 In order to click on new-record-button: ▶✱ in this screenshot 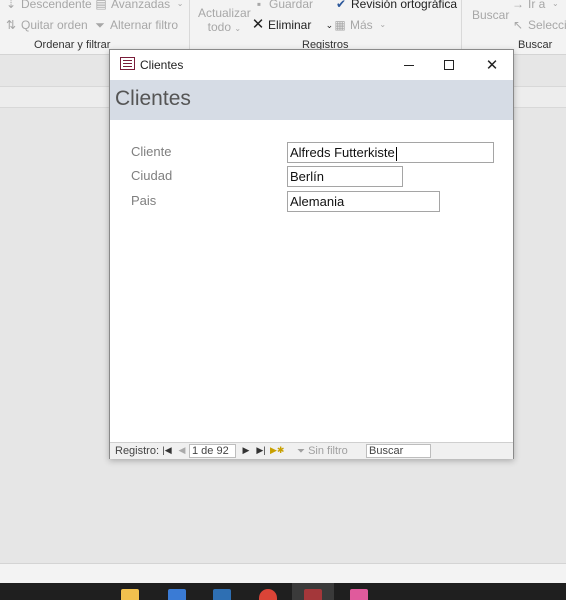, I will do `click(277, 450)`.